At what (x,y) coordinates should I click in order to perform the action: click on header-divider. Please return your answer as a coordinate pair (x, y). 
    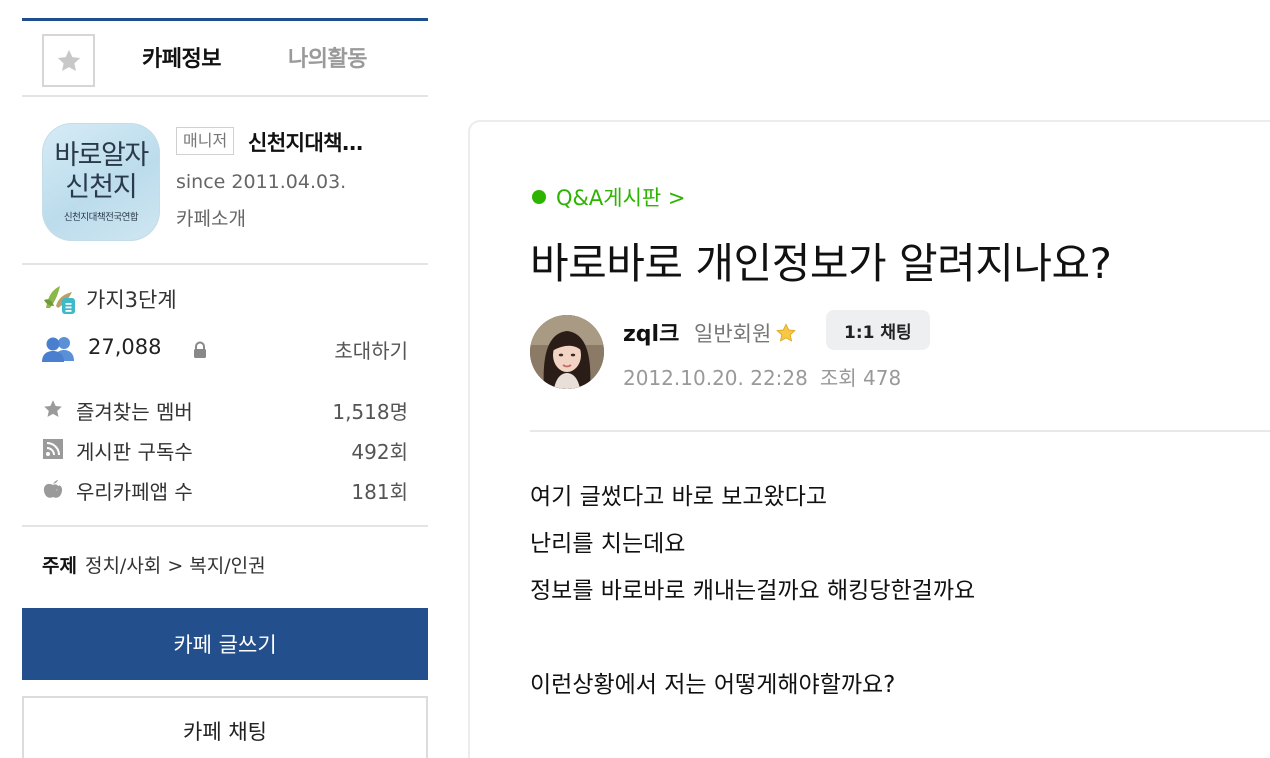
    Looking at the image, I should click on (900, 431).